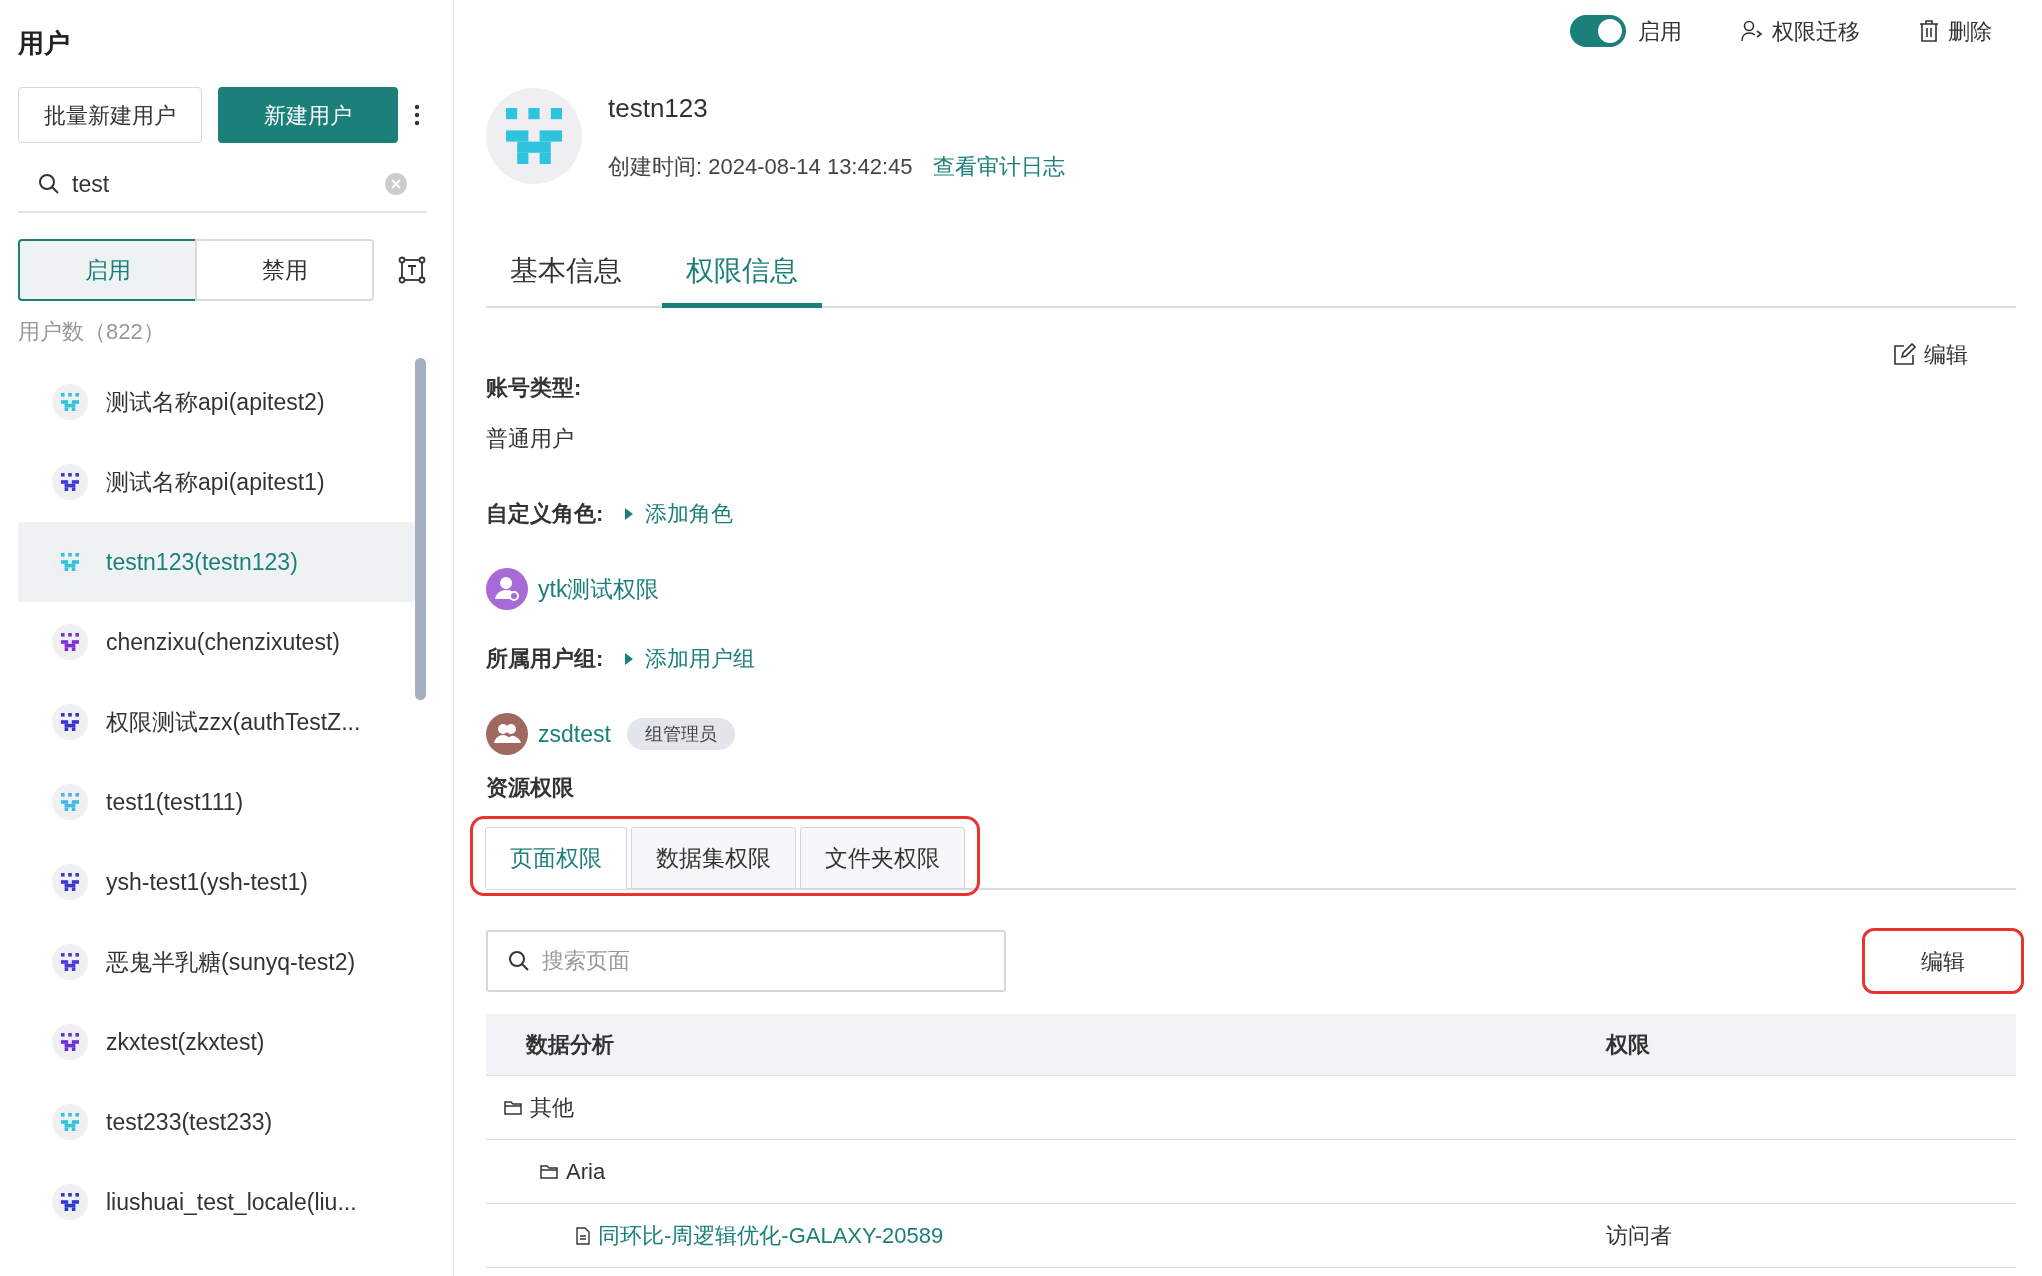 This screenshot has width=2042, height=1276. Describe the element at coordinates (216, 402) in the screenshot. I see `user-list-item: 测试名称api(apitest2)` at that location.